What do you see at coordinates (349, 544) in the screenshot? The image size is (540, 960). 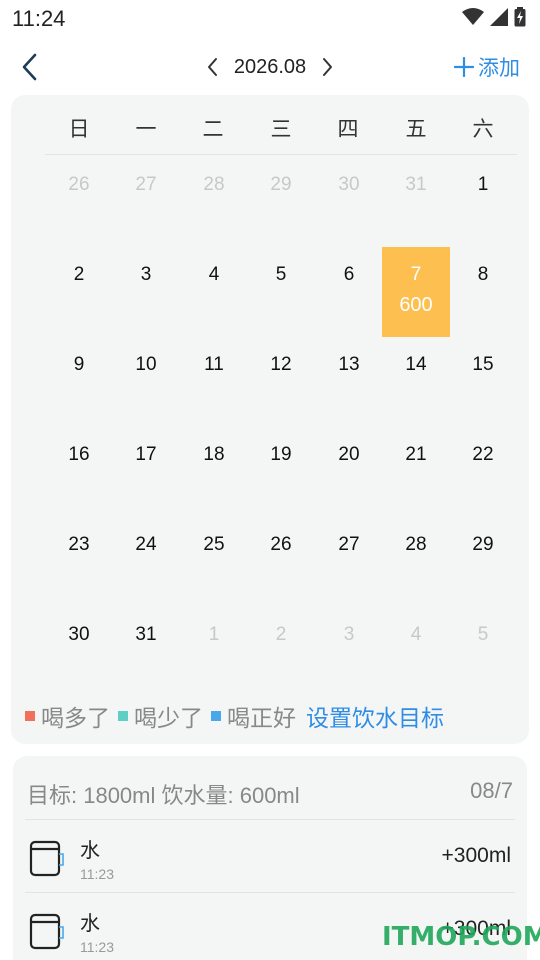 I see `day-number: 27` at bounding box center [349, 544].